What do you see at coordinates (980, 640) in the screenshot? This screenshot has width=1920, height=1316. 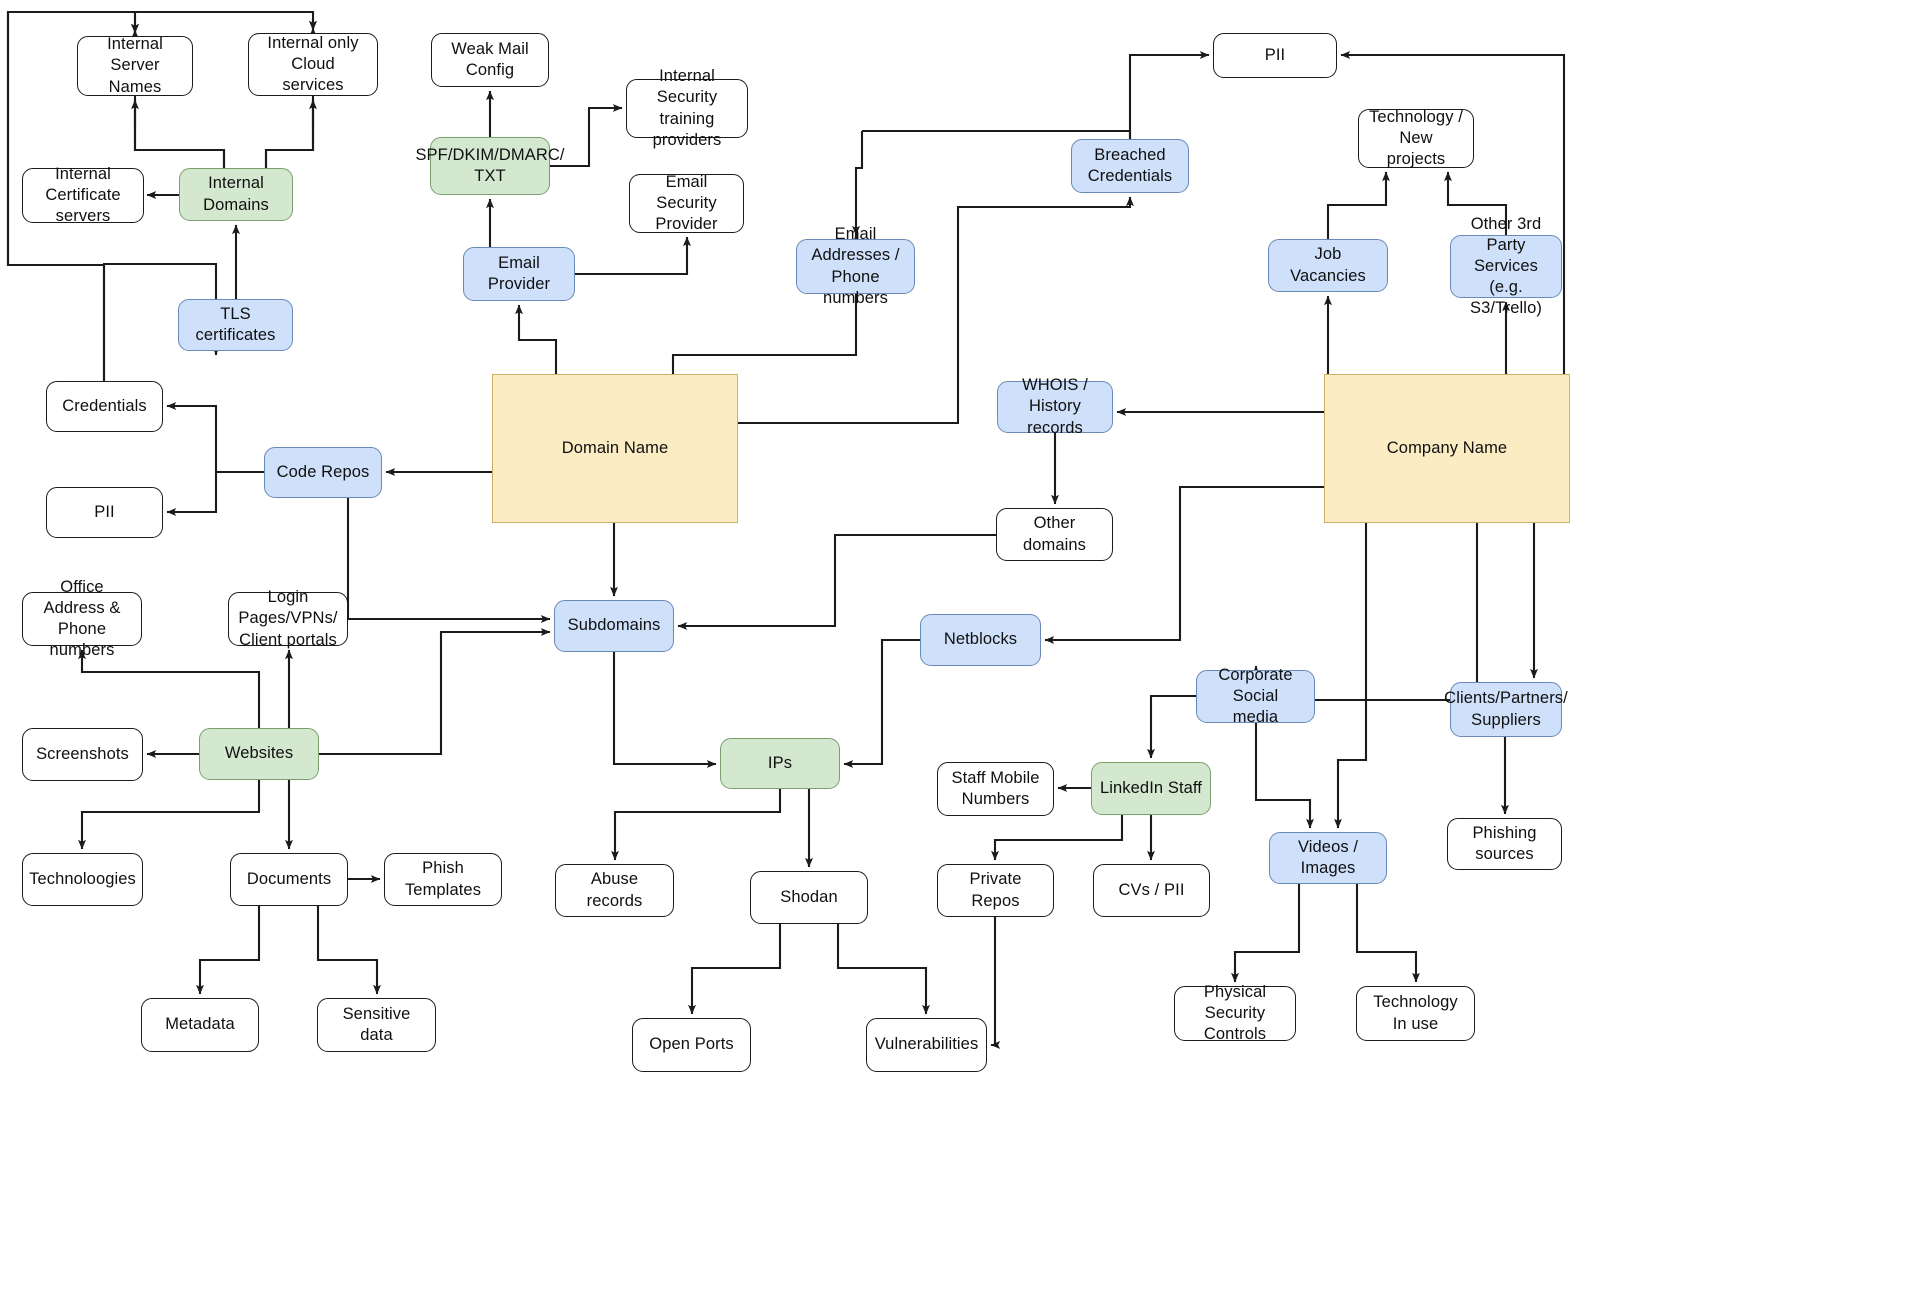 I see `node-netblocks: Netblocks` at bounding box center [980, 640].